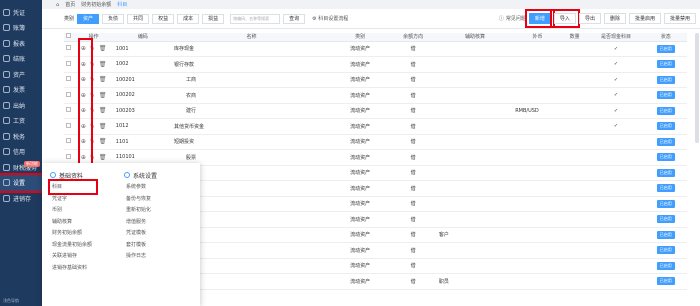  Describe the element at coordinates (375, 80) in the screenshot. I see `table-row: ⊕ ✎ 🗑 100201 工商 流动资产借 ✓ 已启用` at that location.